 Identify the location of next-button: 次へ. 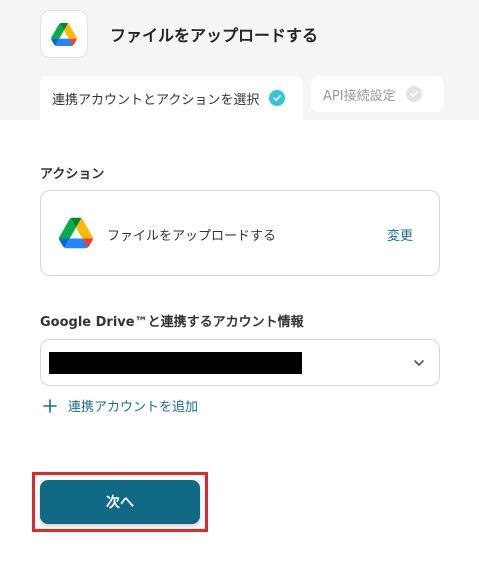
(120, 502).